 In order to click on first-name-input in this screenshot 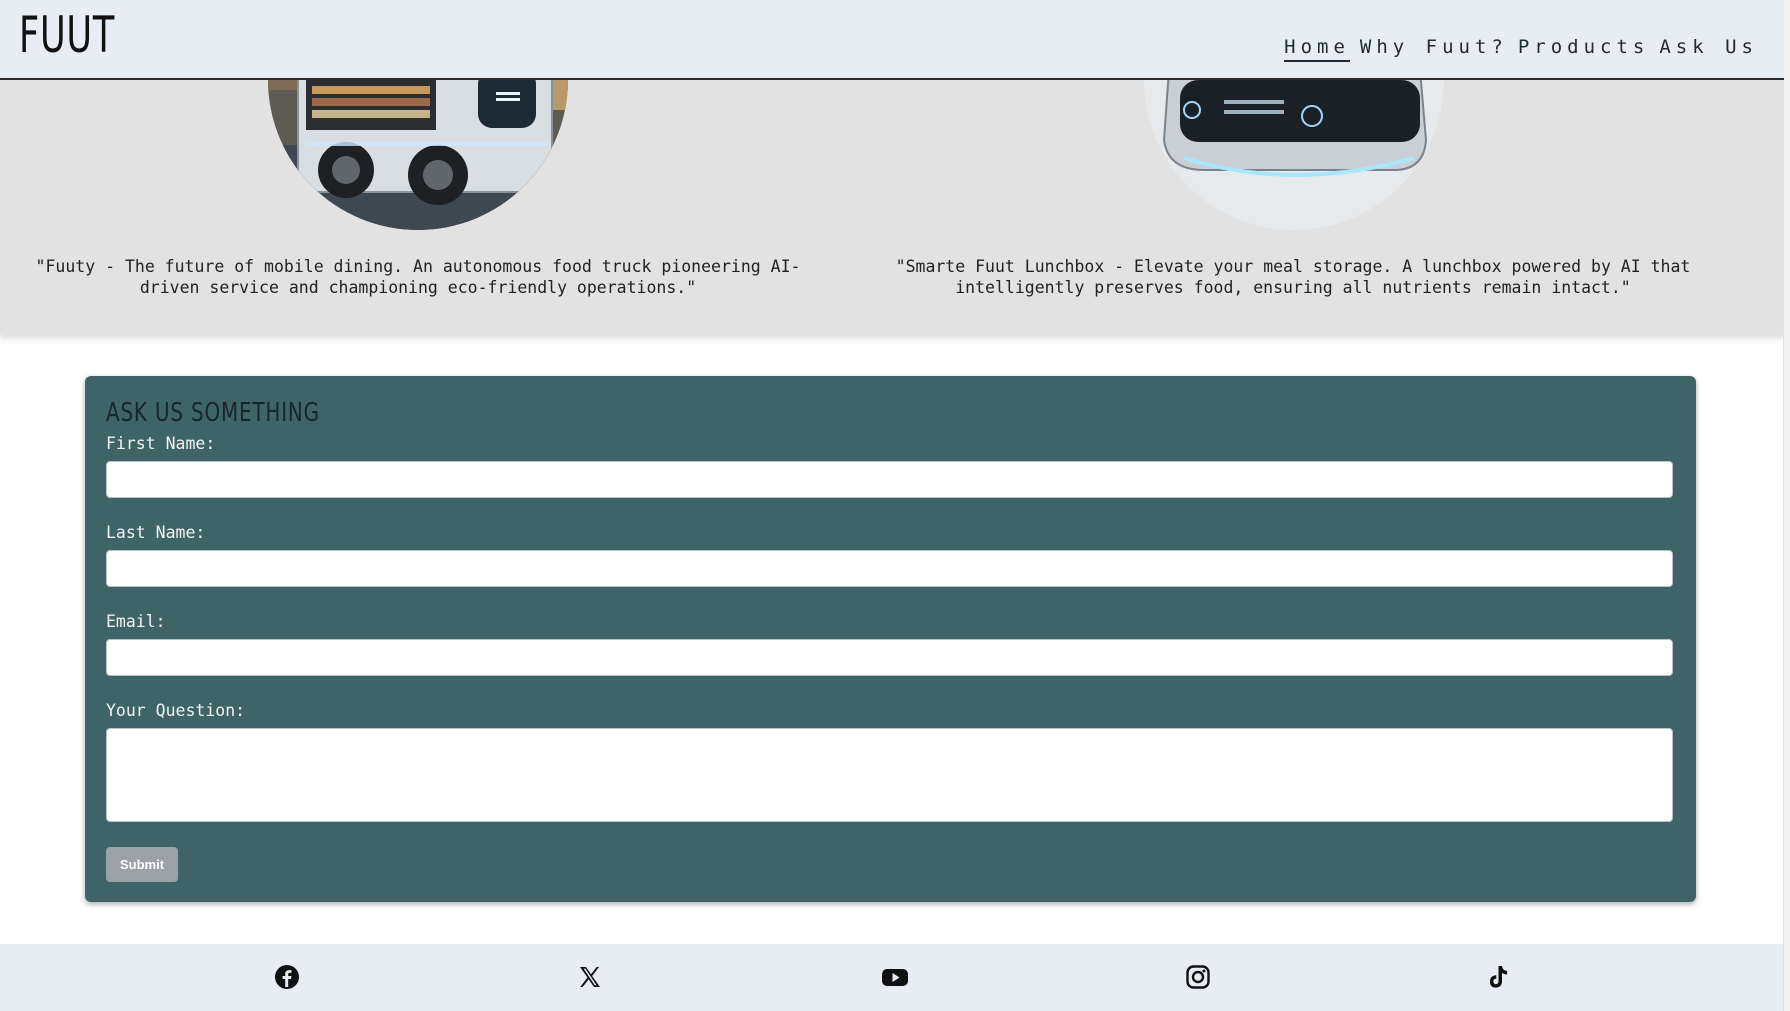, I will do `click(889, 479)`.